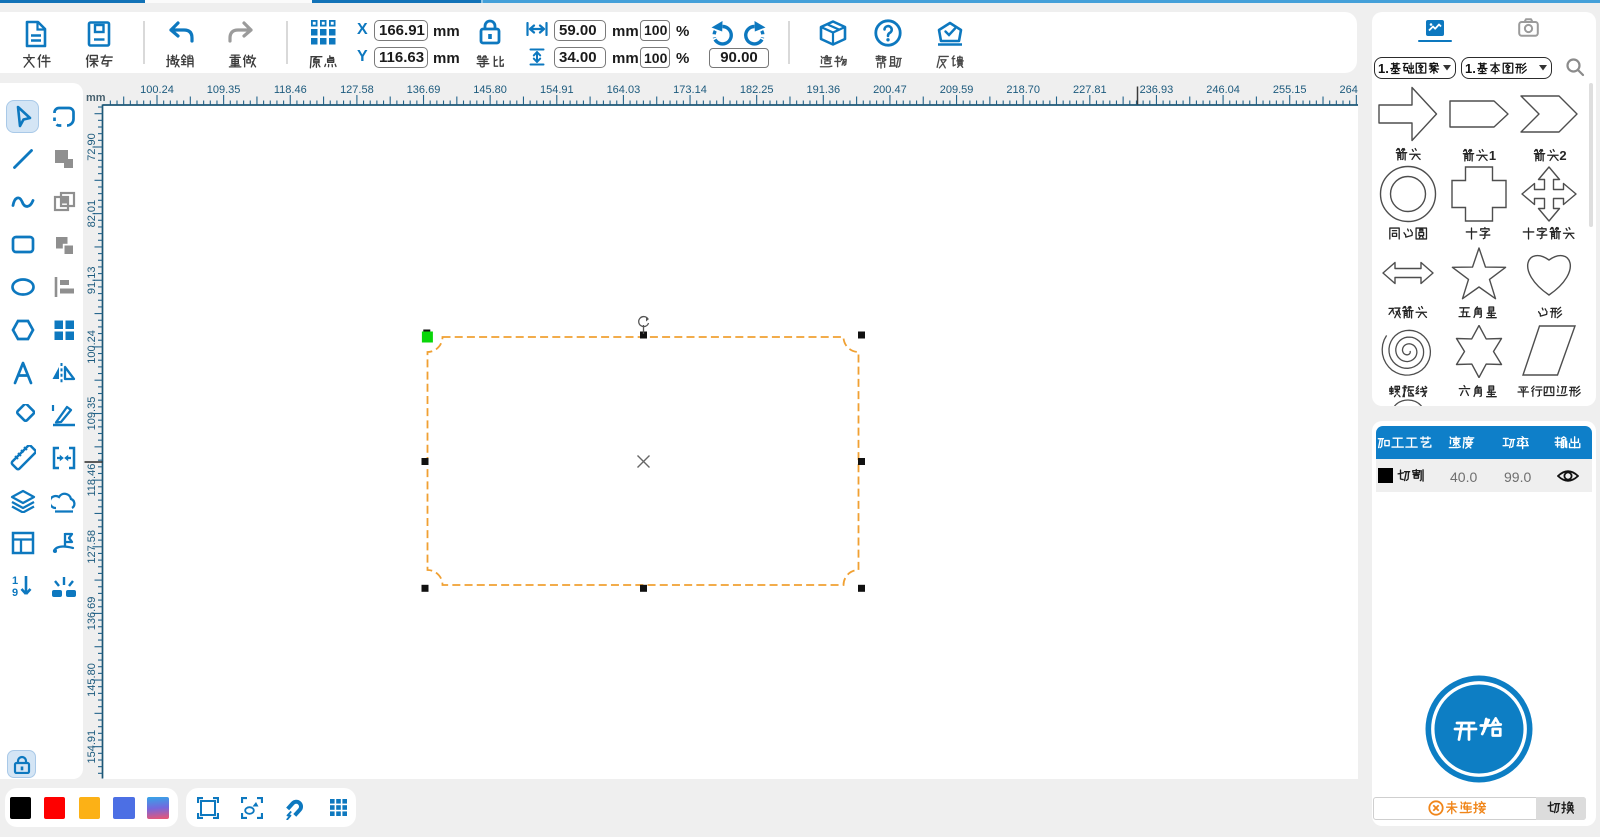 The height and width of the screenshot is (837, 1600). Describe the element at coordinates (92, 214) in the screenshot. I see `svg-text: 82.01` at that location.